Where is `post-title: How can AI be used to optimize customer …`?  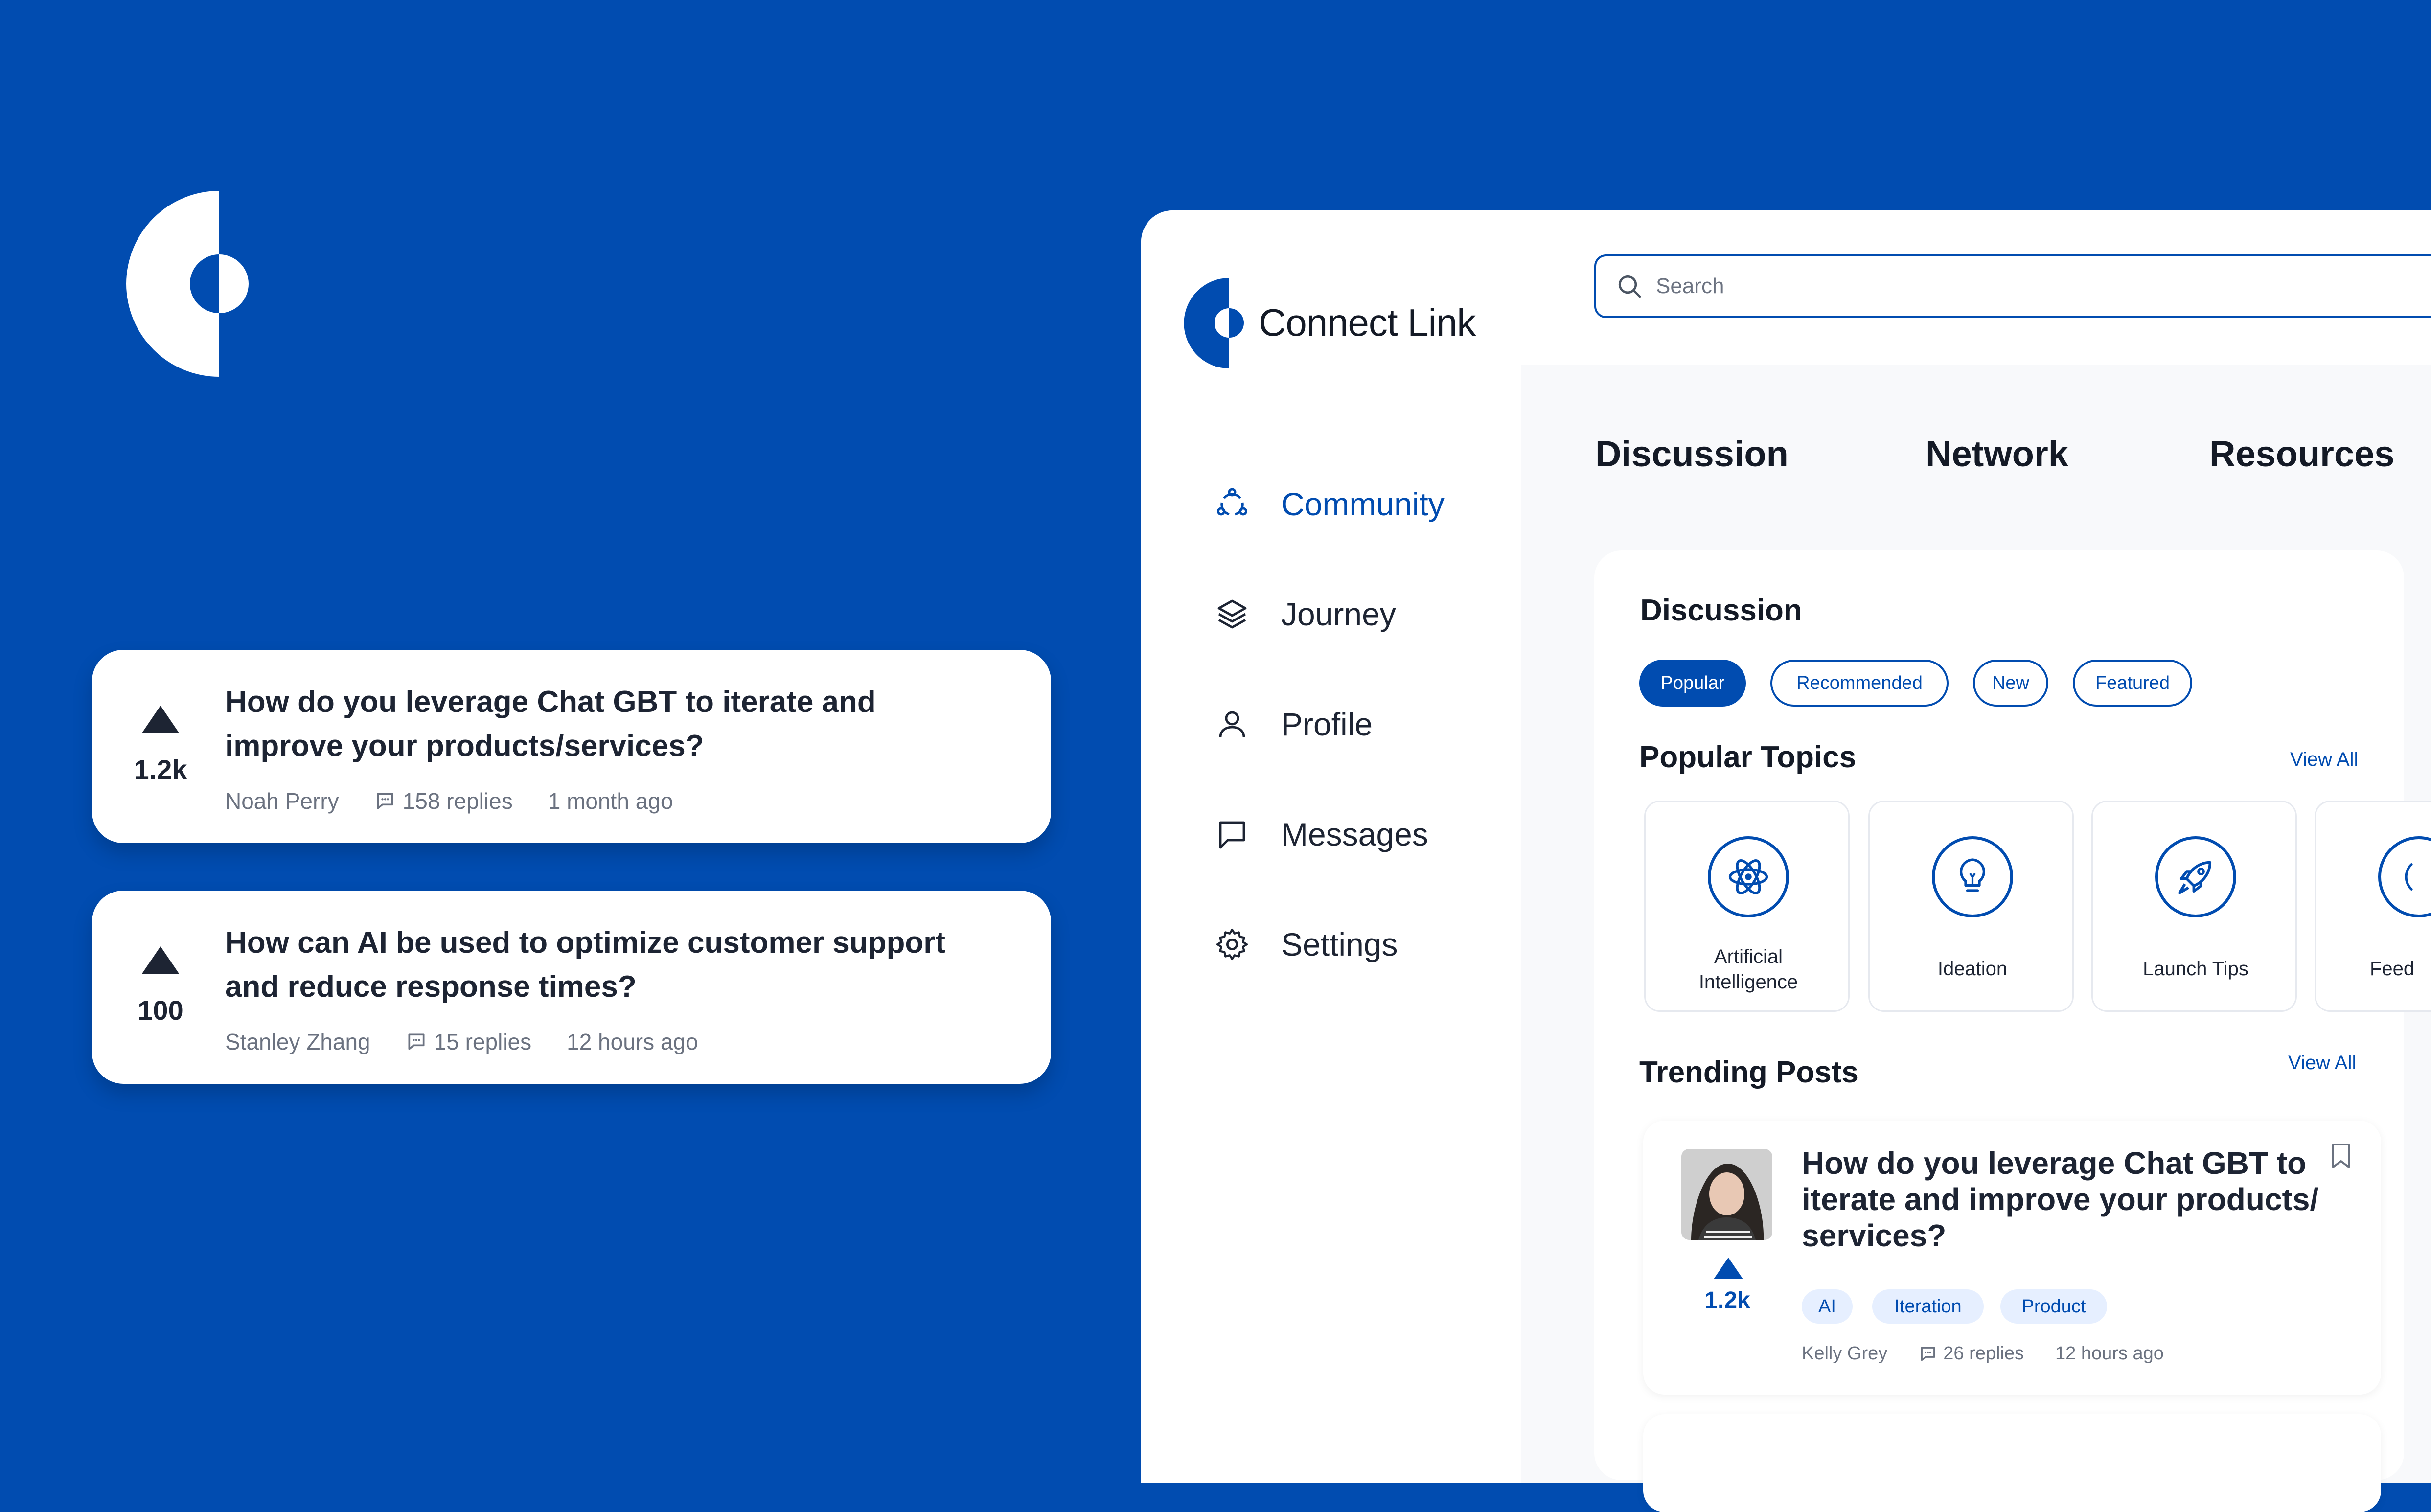 post-title: How can AI be used to optimize customer … is located at coordinates (616, 965).